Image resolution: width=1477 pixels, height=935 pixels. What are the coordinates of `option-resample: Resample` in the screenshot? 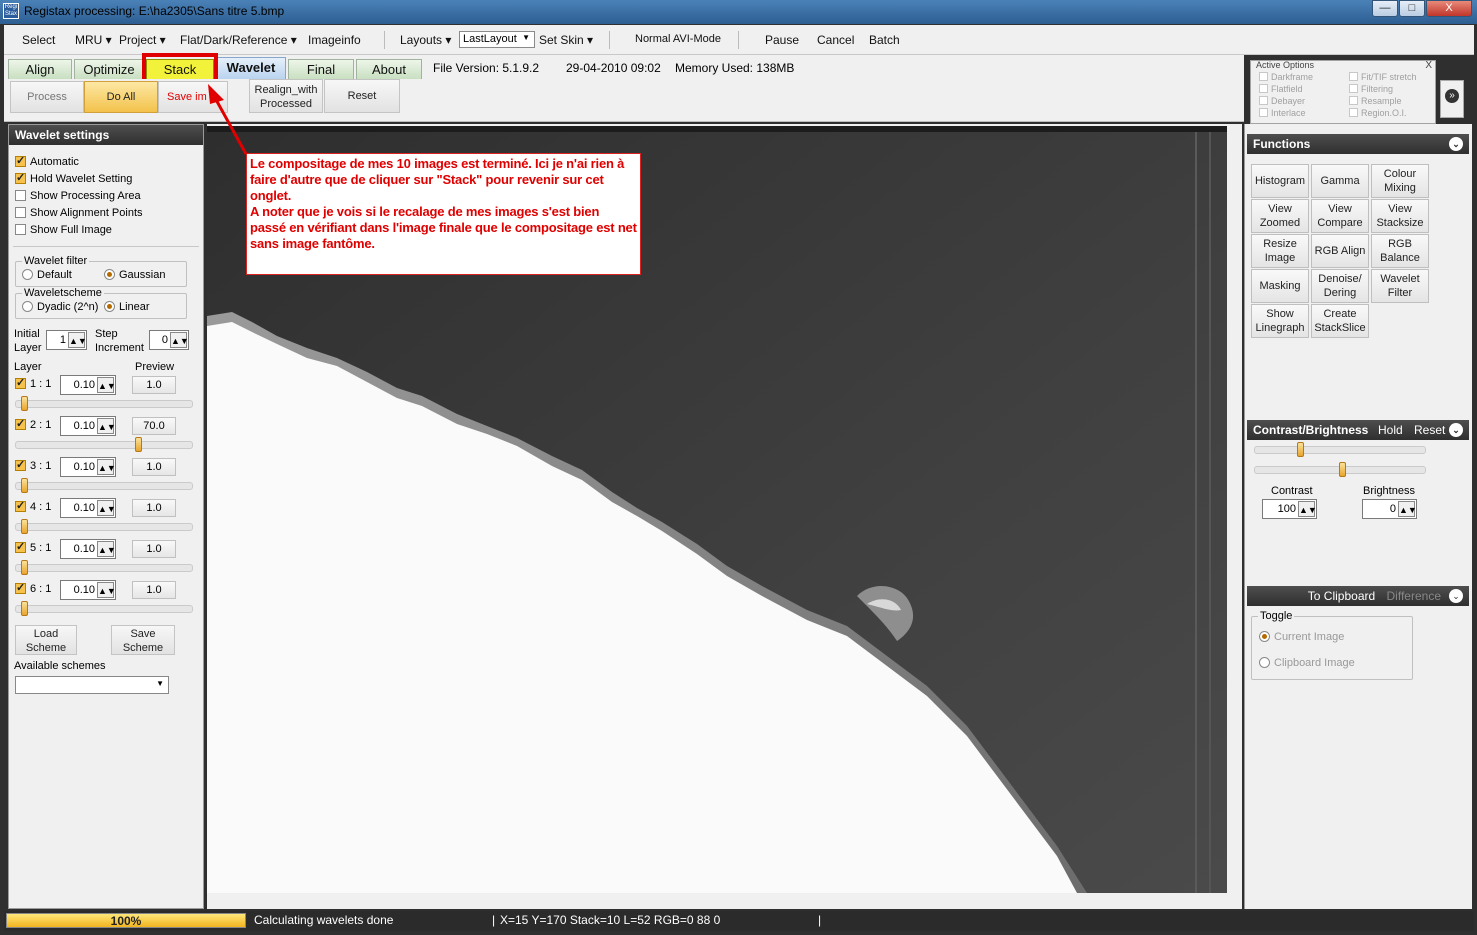 It's located at (1375, 101).